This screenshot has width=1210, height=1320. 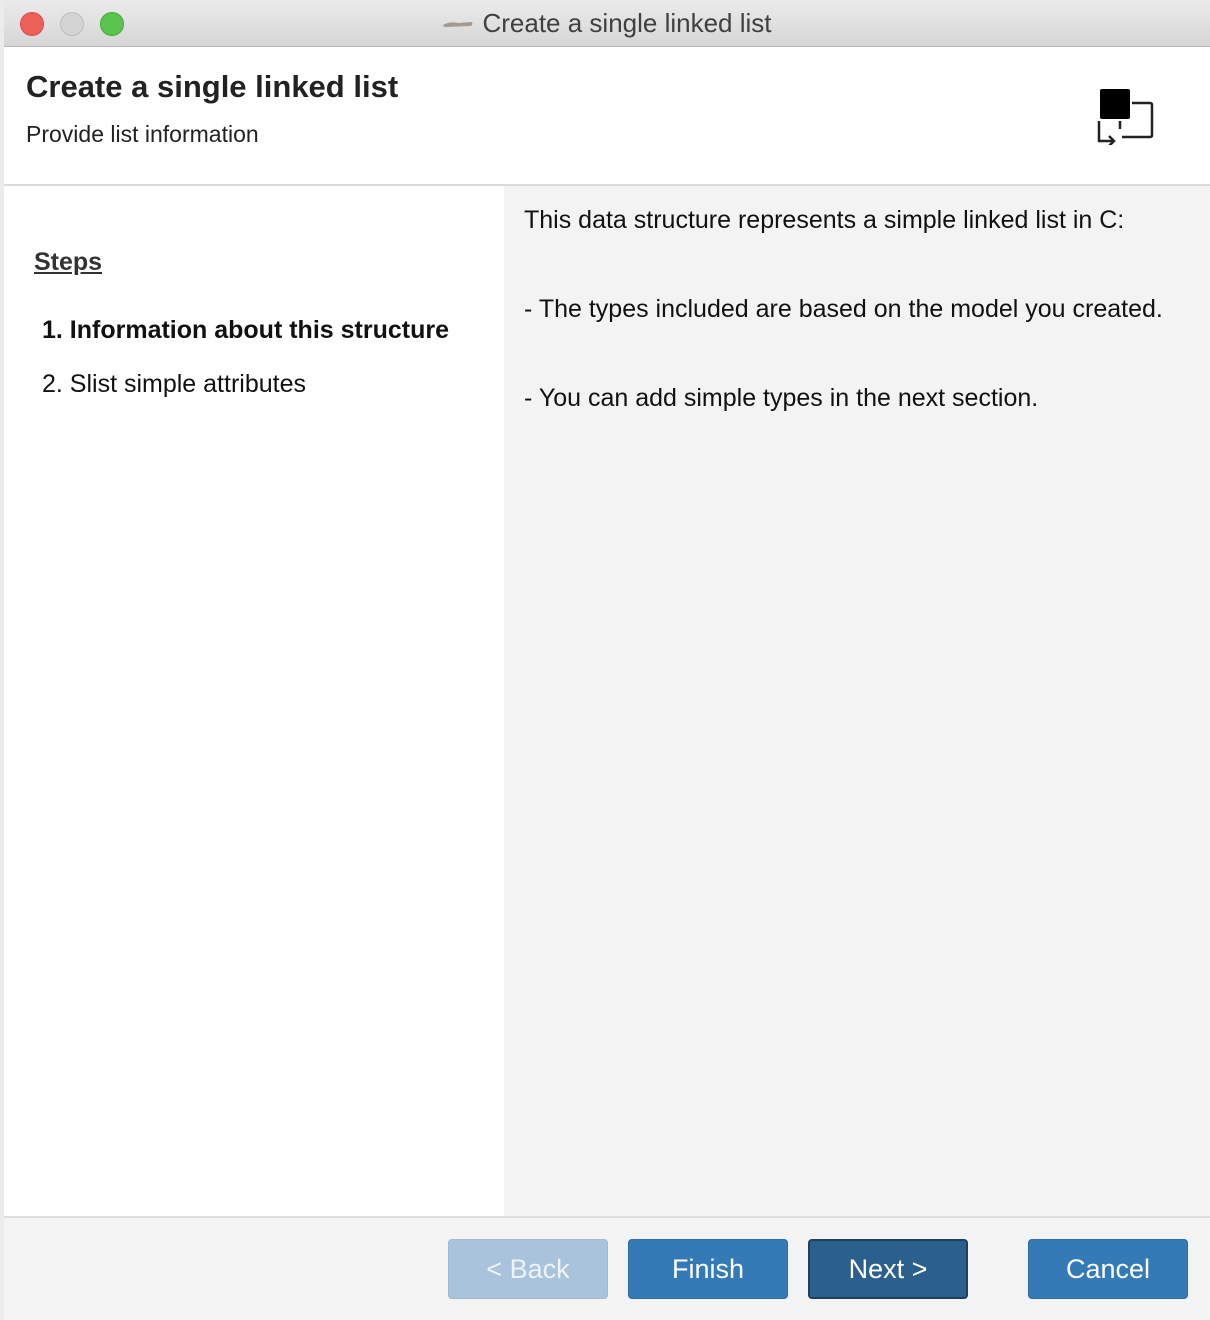 I want to click on step-information: 1. Information about this structure, so click(x=245, y=330).